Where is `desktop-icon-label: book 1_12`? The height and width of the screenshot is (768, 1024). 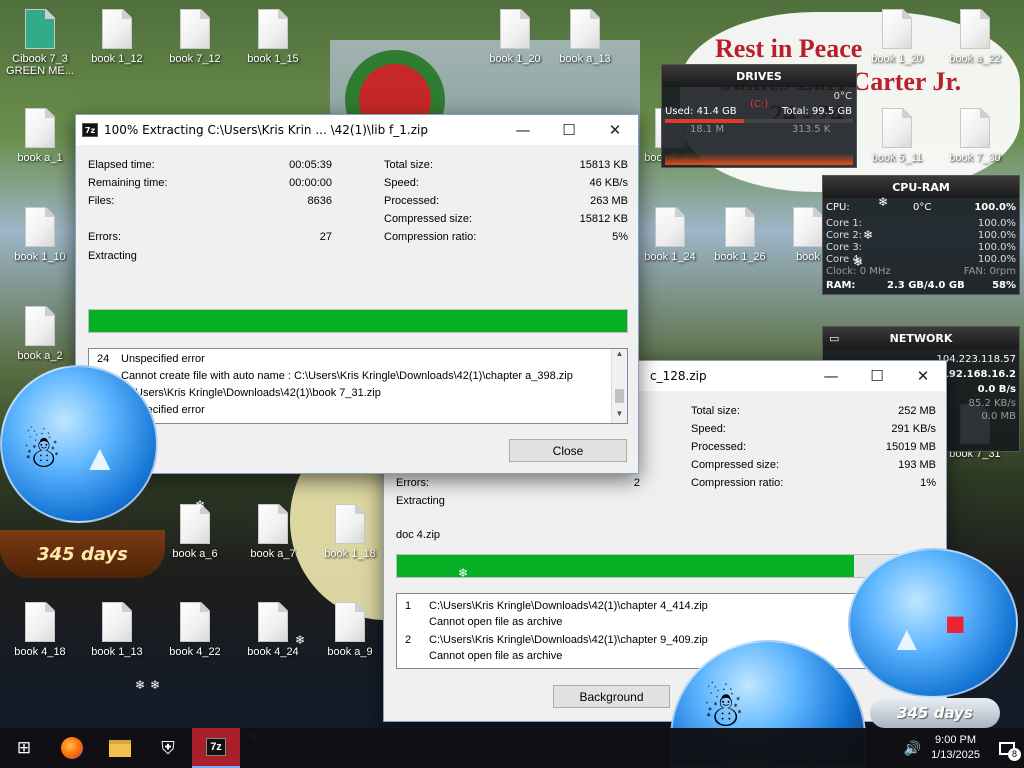
desktop-icon-label: book 1_12 is located at coordinates (117, 59).